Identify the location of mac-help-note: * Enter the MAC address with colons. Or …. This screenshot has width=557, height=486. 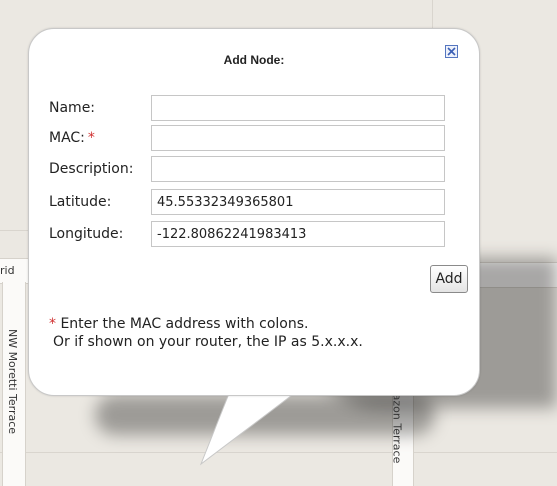
(206, 333).